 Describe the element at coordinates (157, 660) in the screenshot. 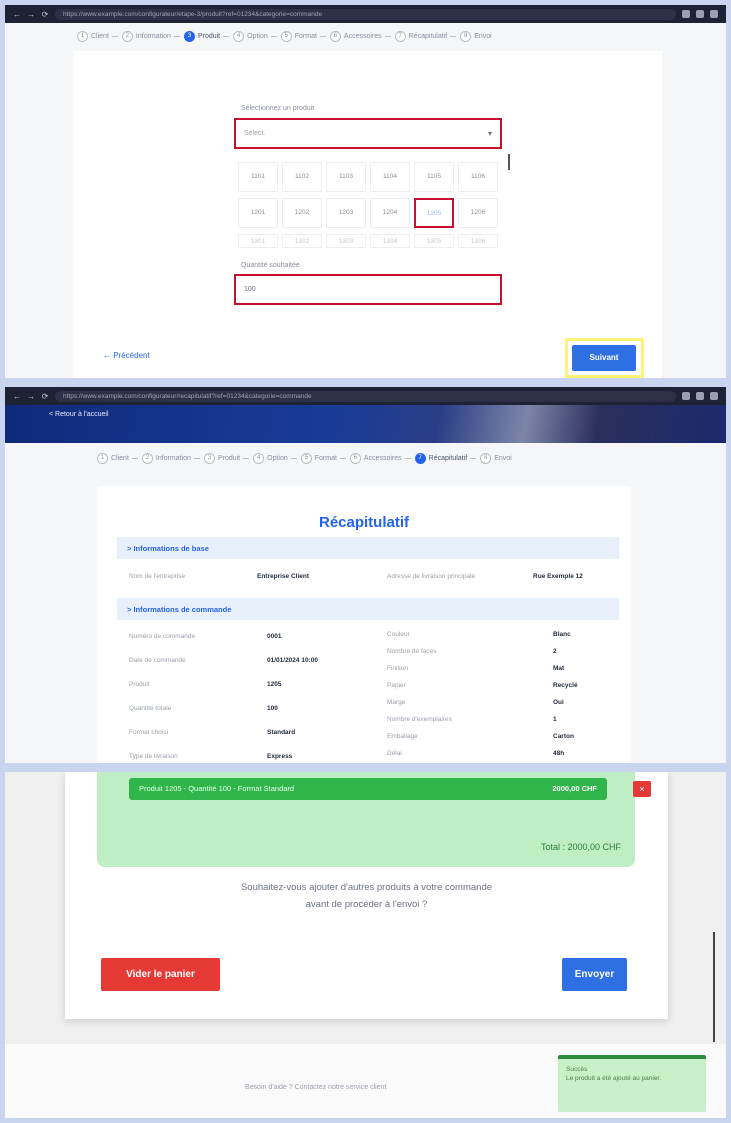

I see `summary-key: Date de commande` at that location.